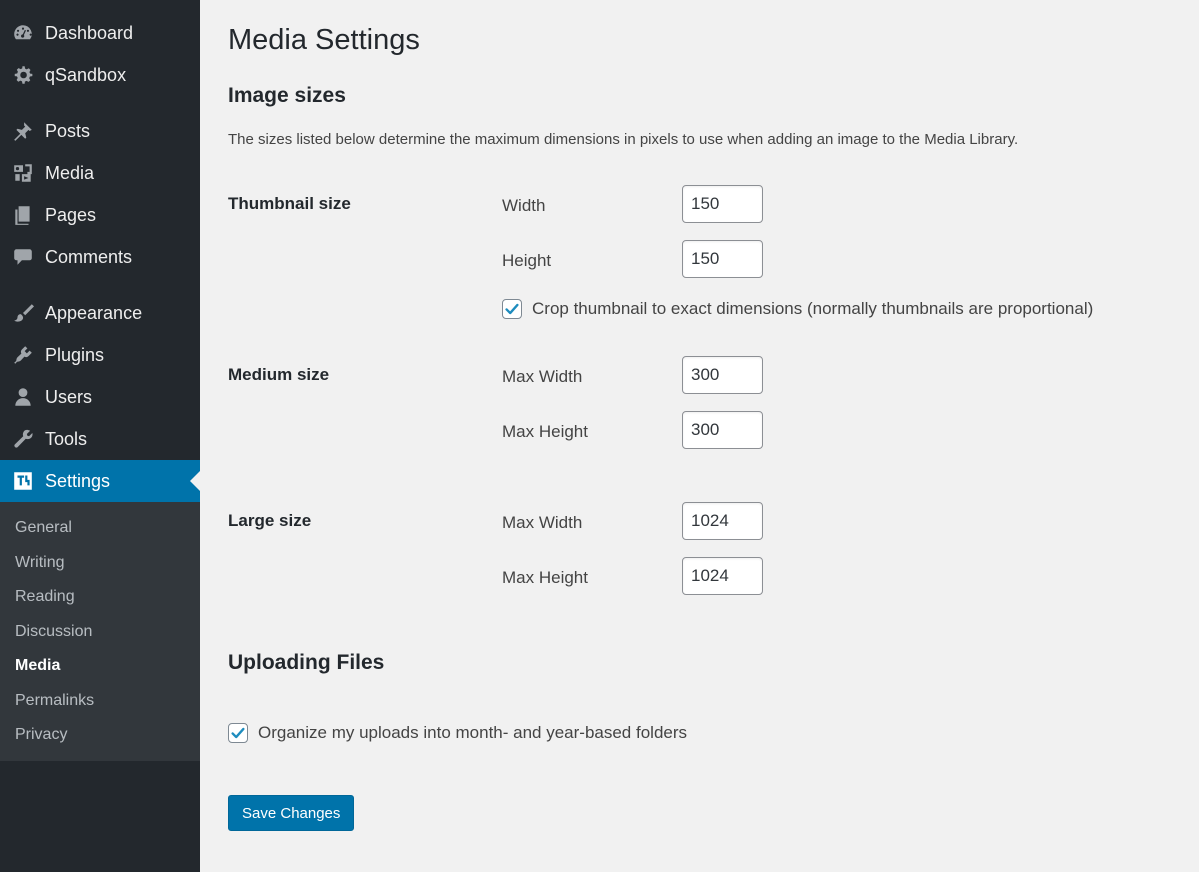  I want to click on menu-item-label: Posts, so click(68, 130).